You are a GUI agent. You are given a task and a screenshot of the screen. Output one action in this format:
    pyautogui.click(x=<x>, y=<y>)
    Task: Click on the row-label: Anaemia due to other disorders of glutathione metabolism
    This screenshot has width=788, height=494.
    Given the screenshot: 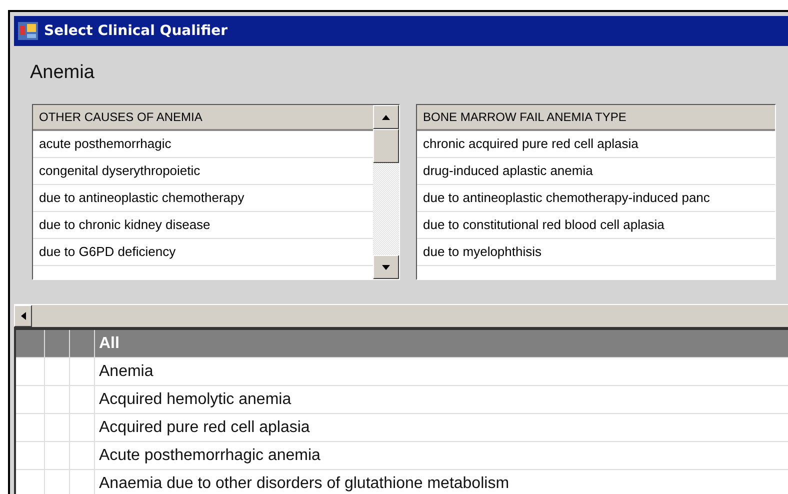 What is the action you would take?
    pyautogui.click(x=304, y=483)
    